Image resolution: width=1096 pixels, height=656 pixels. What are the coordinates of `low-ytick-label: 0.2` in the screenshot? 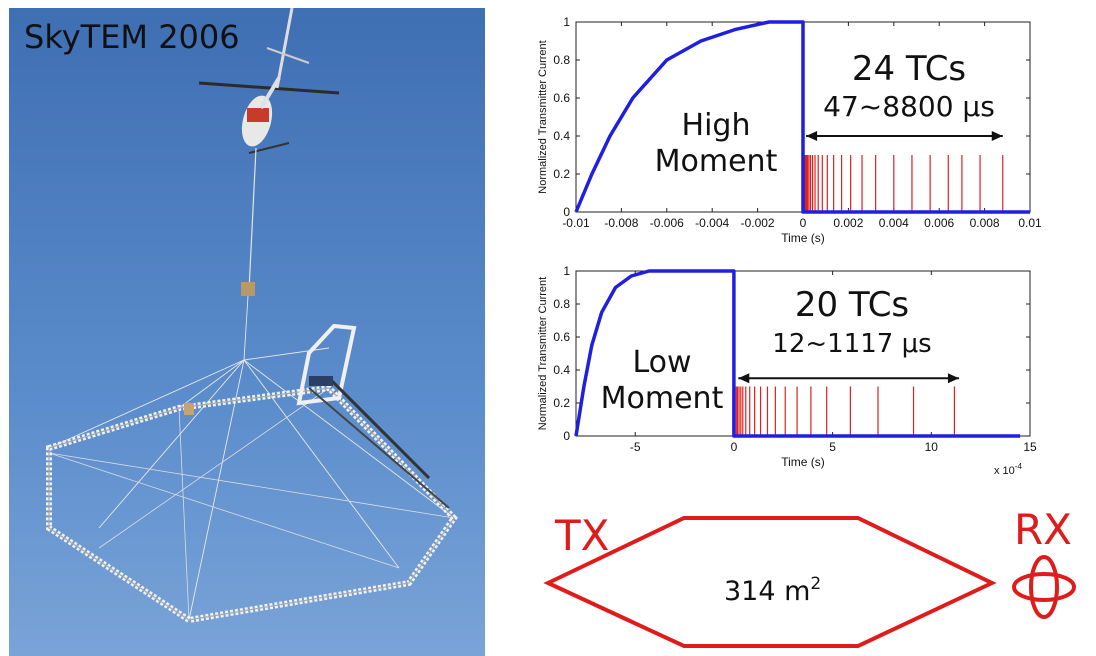 It's located at (561, 403).